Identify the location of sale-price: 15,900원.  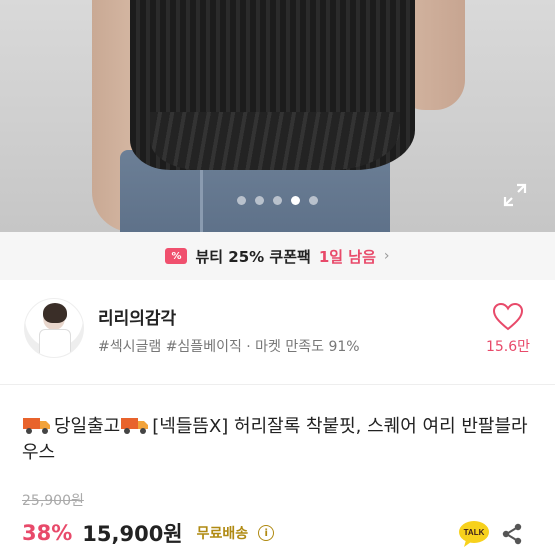
(132, 534).